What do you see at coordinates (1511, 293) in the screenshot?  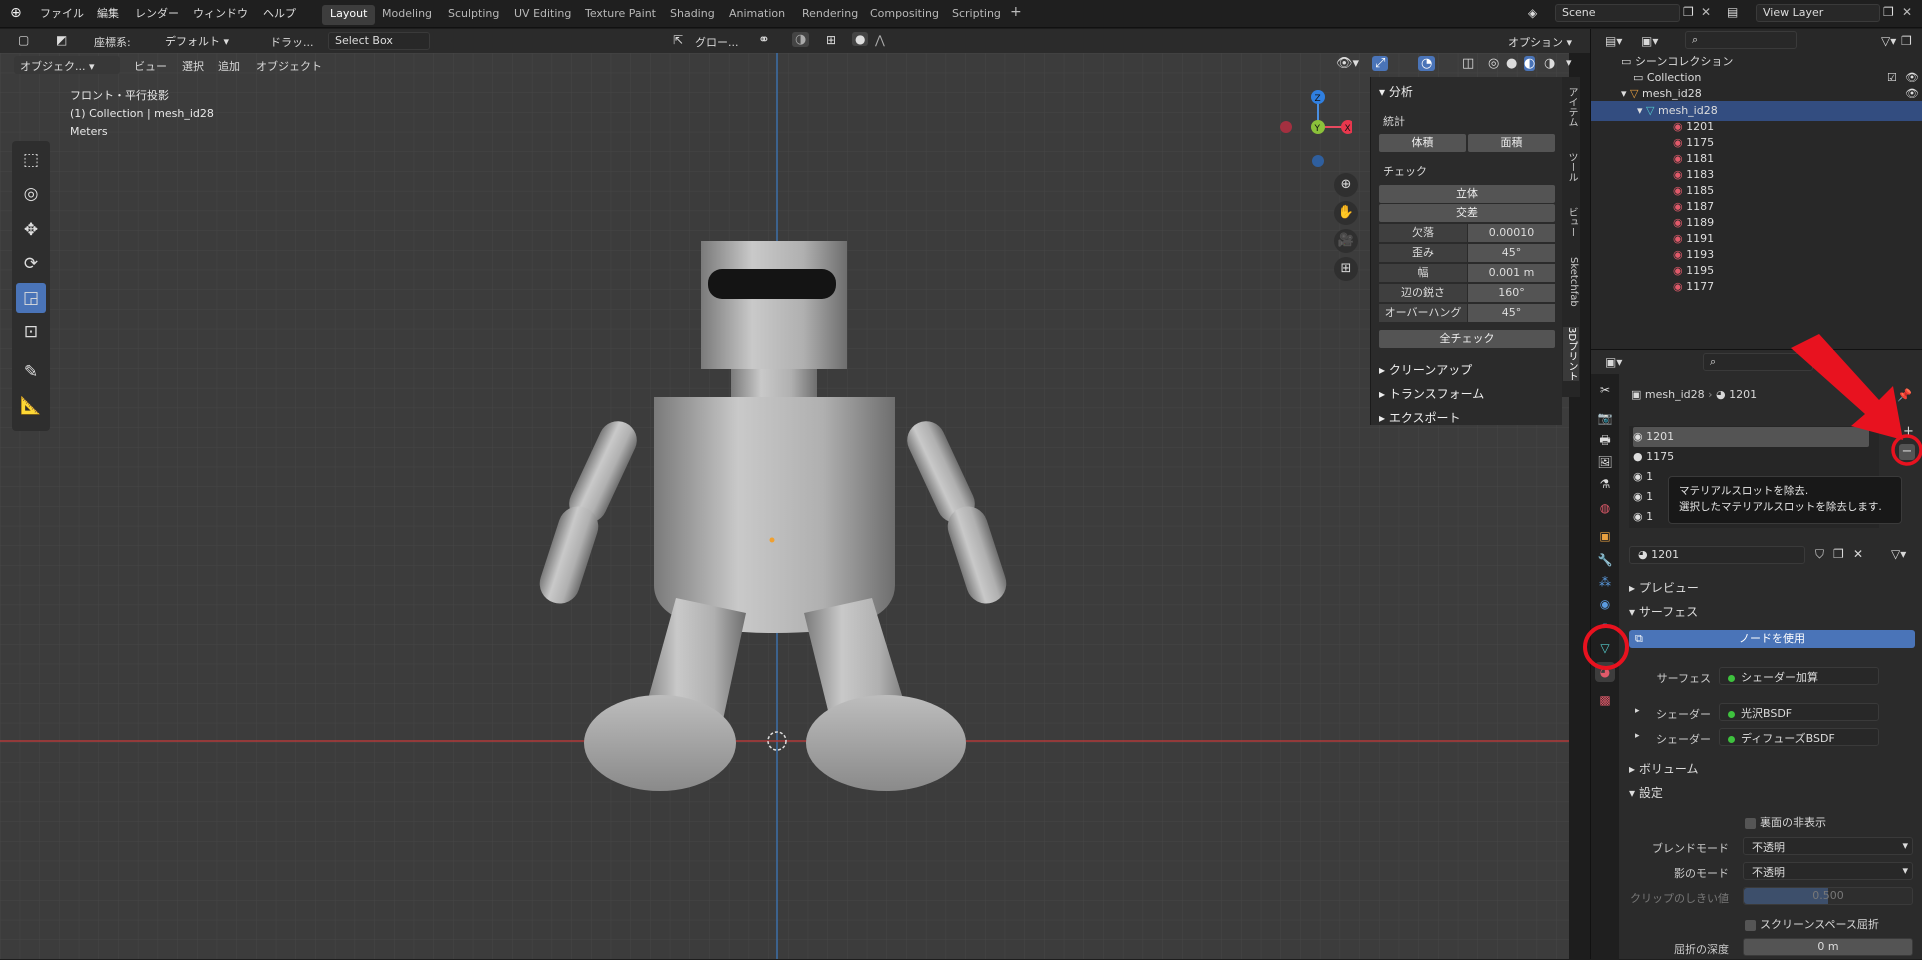 I see `check-value: 160°` at bounding box center [1511, 293].